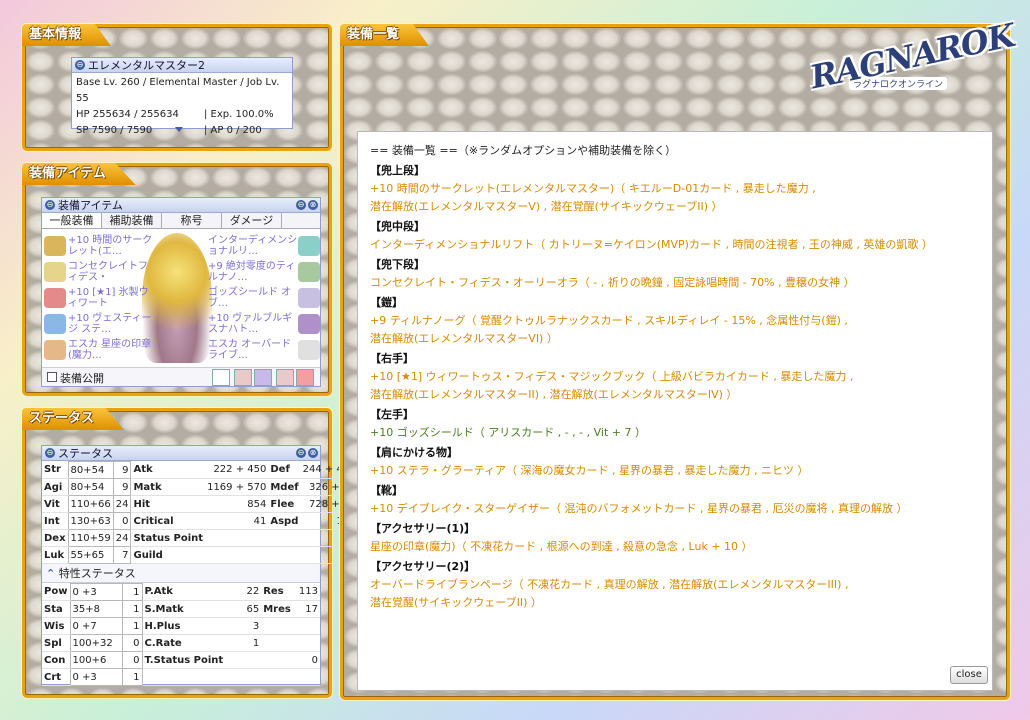 The width and height of the screenshot is (1030, 720). I want to click on equip-public-checkbox, so click(52, 377).